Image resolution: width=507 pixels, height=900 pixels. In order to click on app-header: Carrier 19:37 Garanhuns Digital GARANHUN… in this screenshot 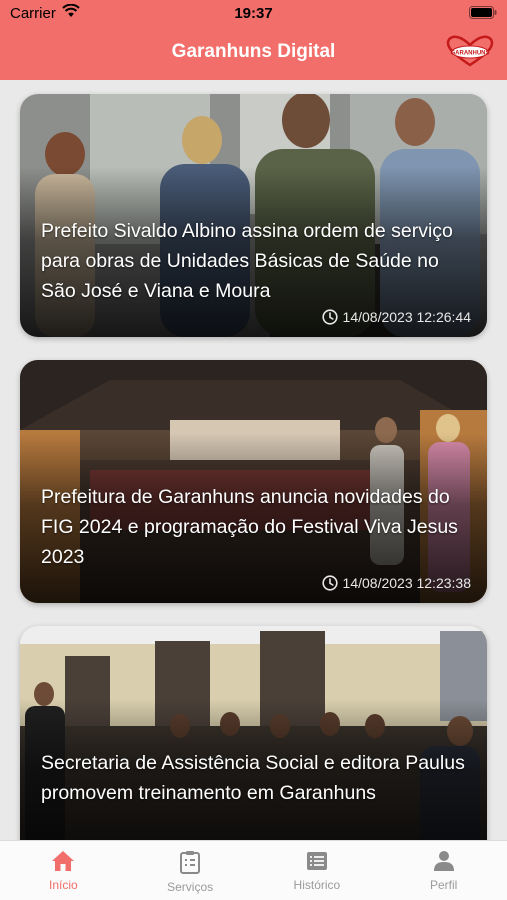, I will do `click(253, 40)`.